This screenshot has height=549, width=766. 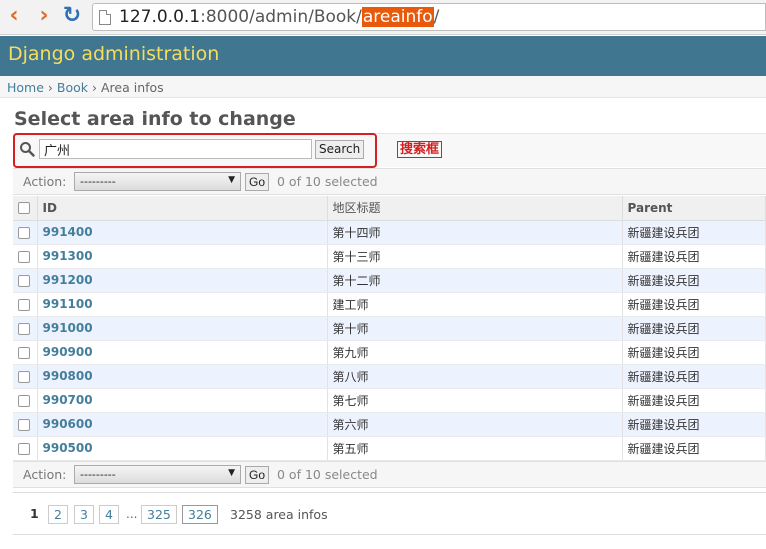 I want to click on cell-title: 第十三师, so click(x=475, y=256).